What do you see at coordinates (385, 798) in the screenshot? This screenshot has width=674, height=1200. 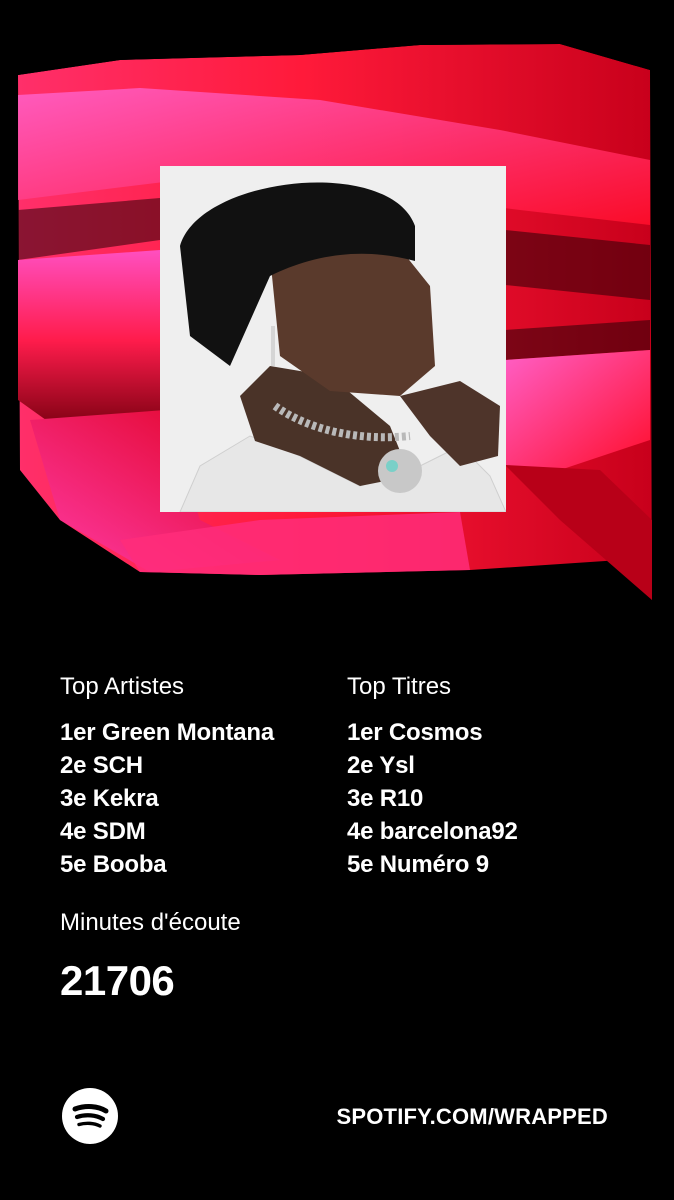 I see `list-item: 3e R10` at bounding box center [385, 798].